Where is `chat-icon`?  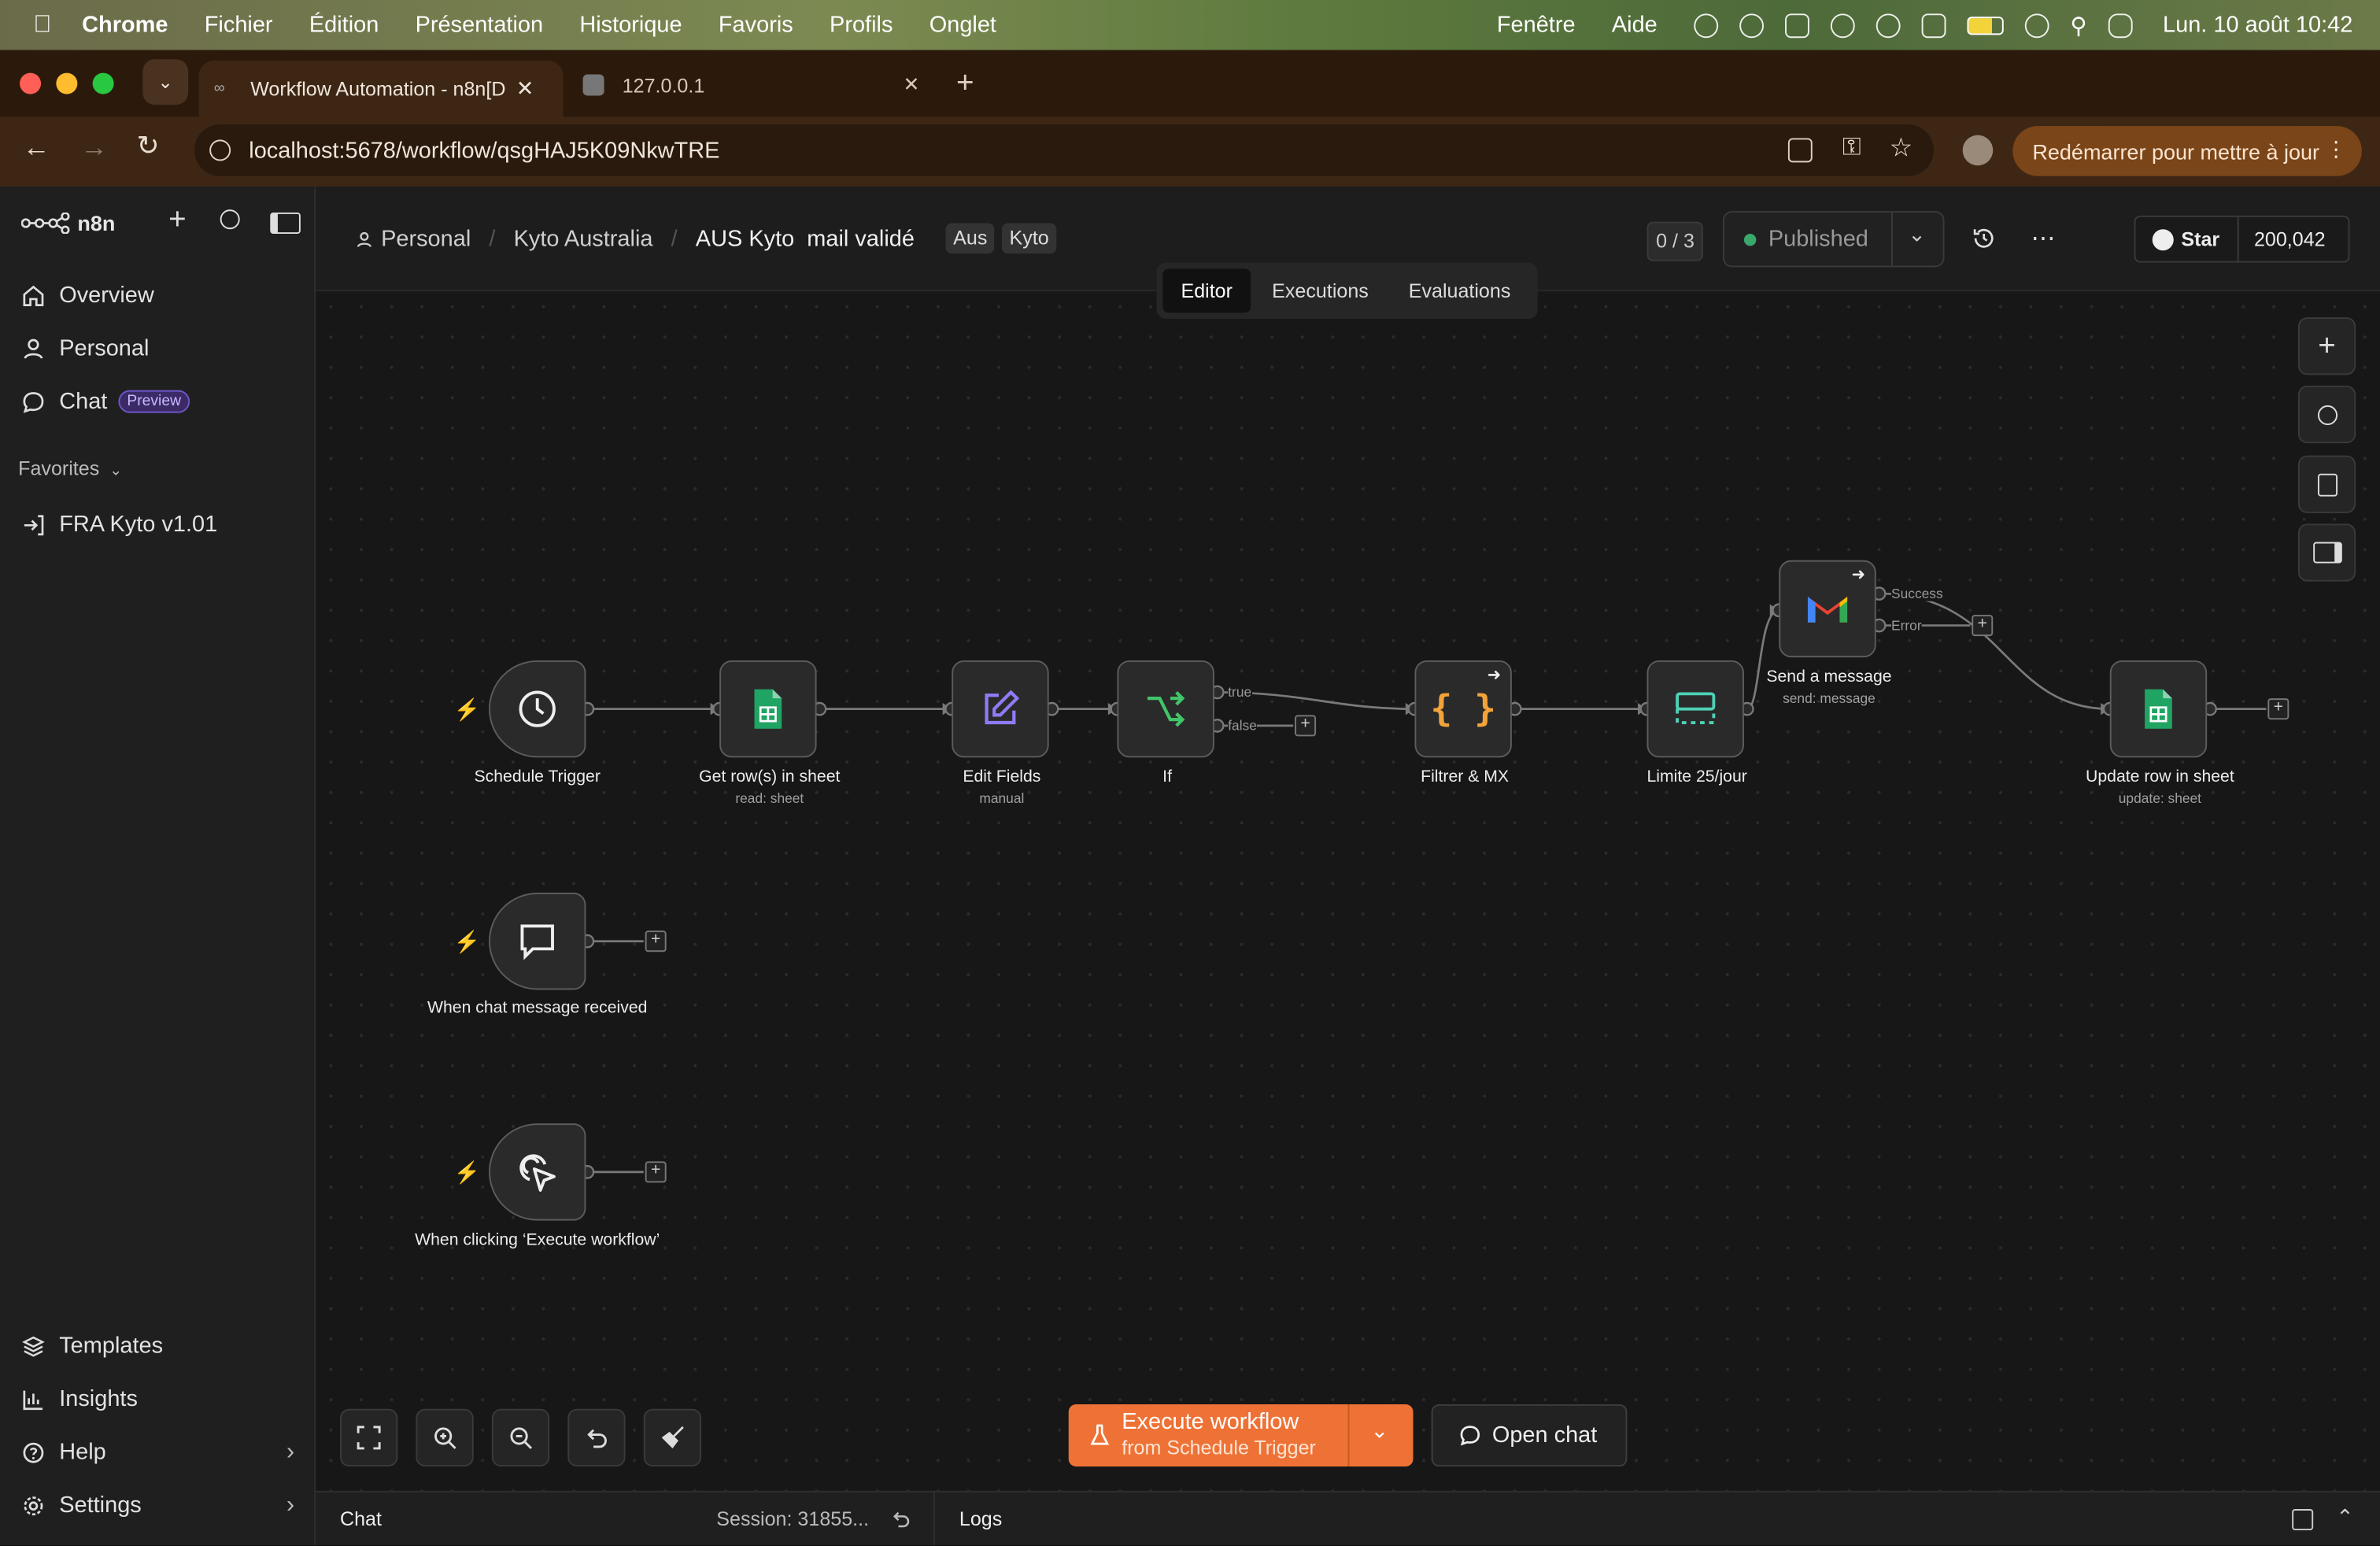 chat-icon is located at coordinates (1470, 1436).